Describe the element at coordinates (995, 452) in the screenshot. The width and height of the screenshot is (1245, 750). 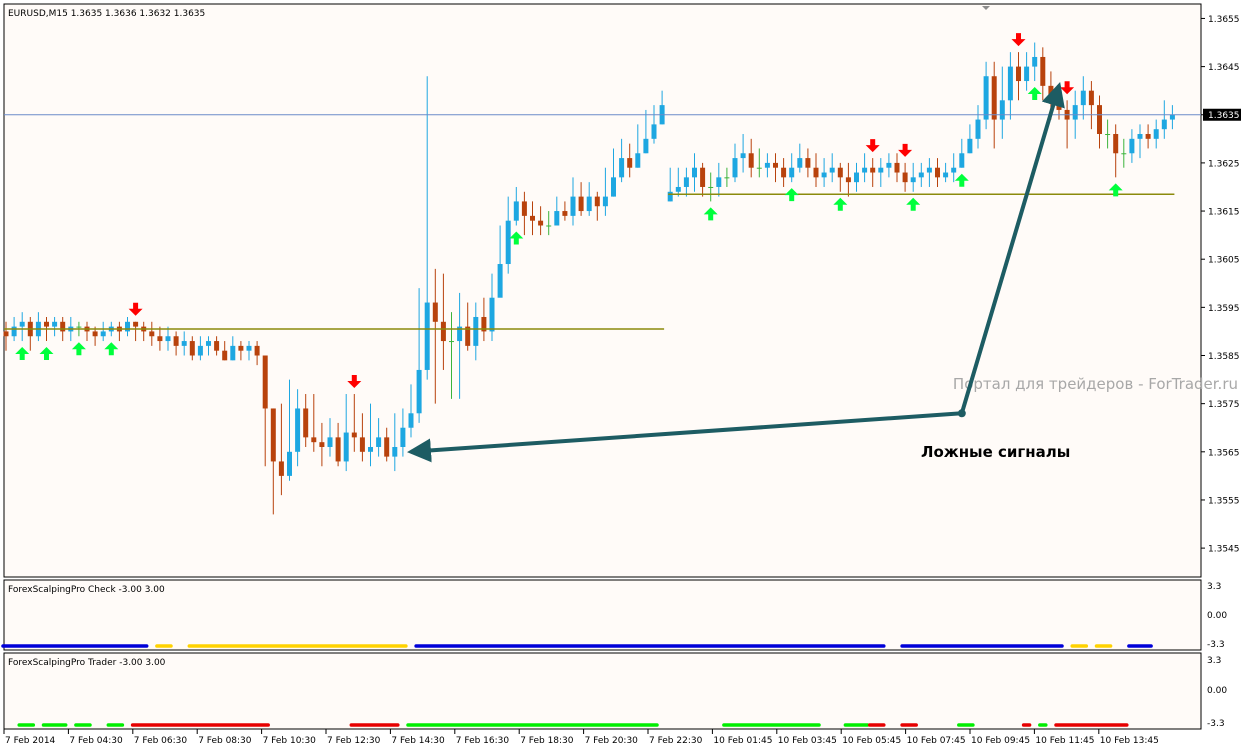
I see `annotation-label: Ложные сигналы` at that location.